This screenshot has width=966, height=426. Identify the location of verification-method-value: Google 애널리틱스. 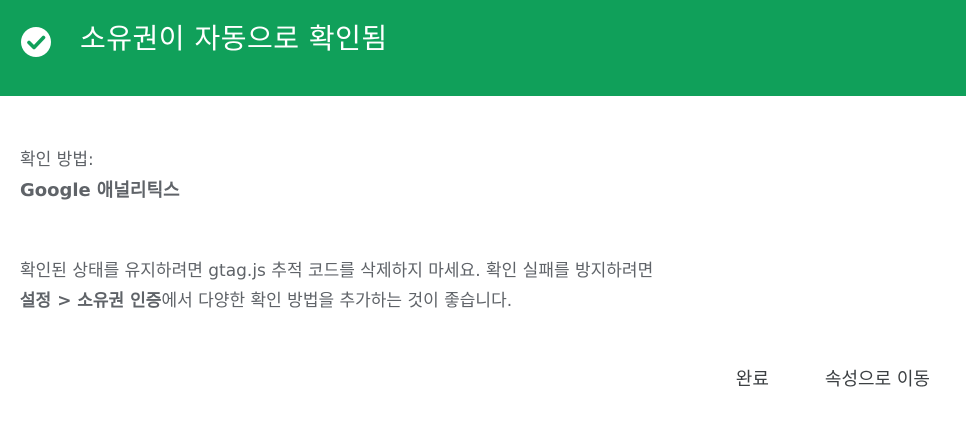
(100, 190).